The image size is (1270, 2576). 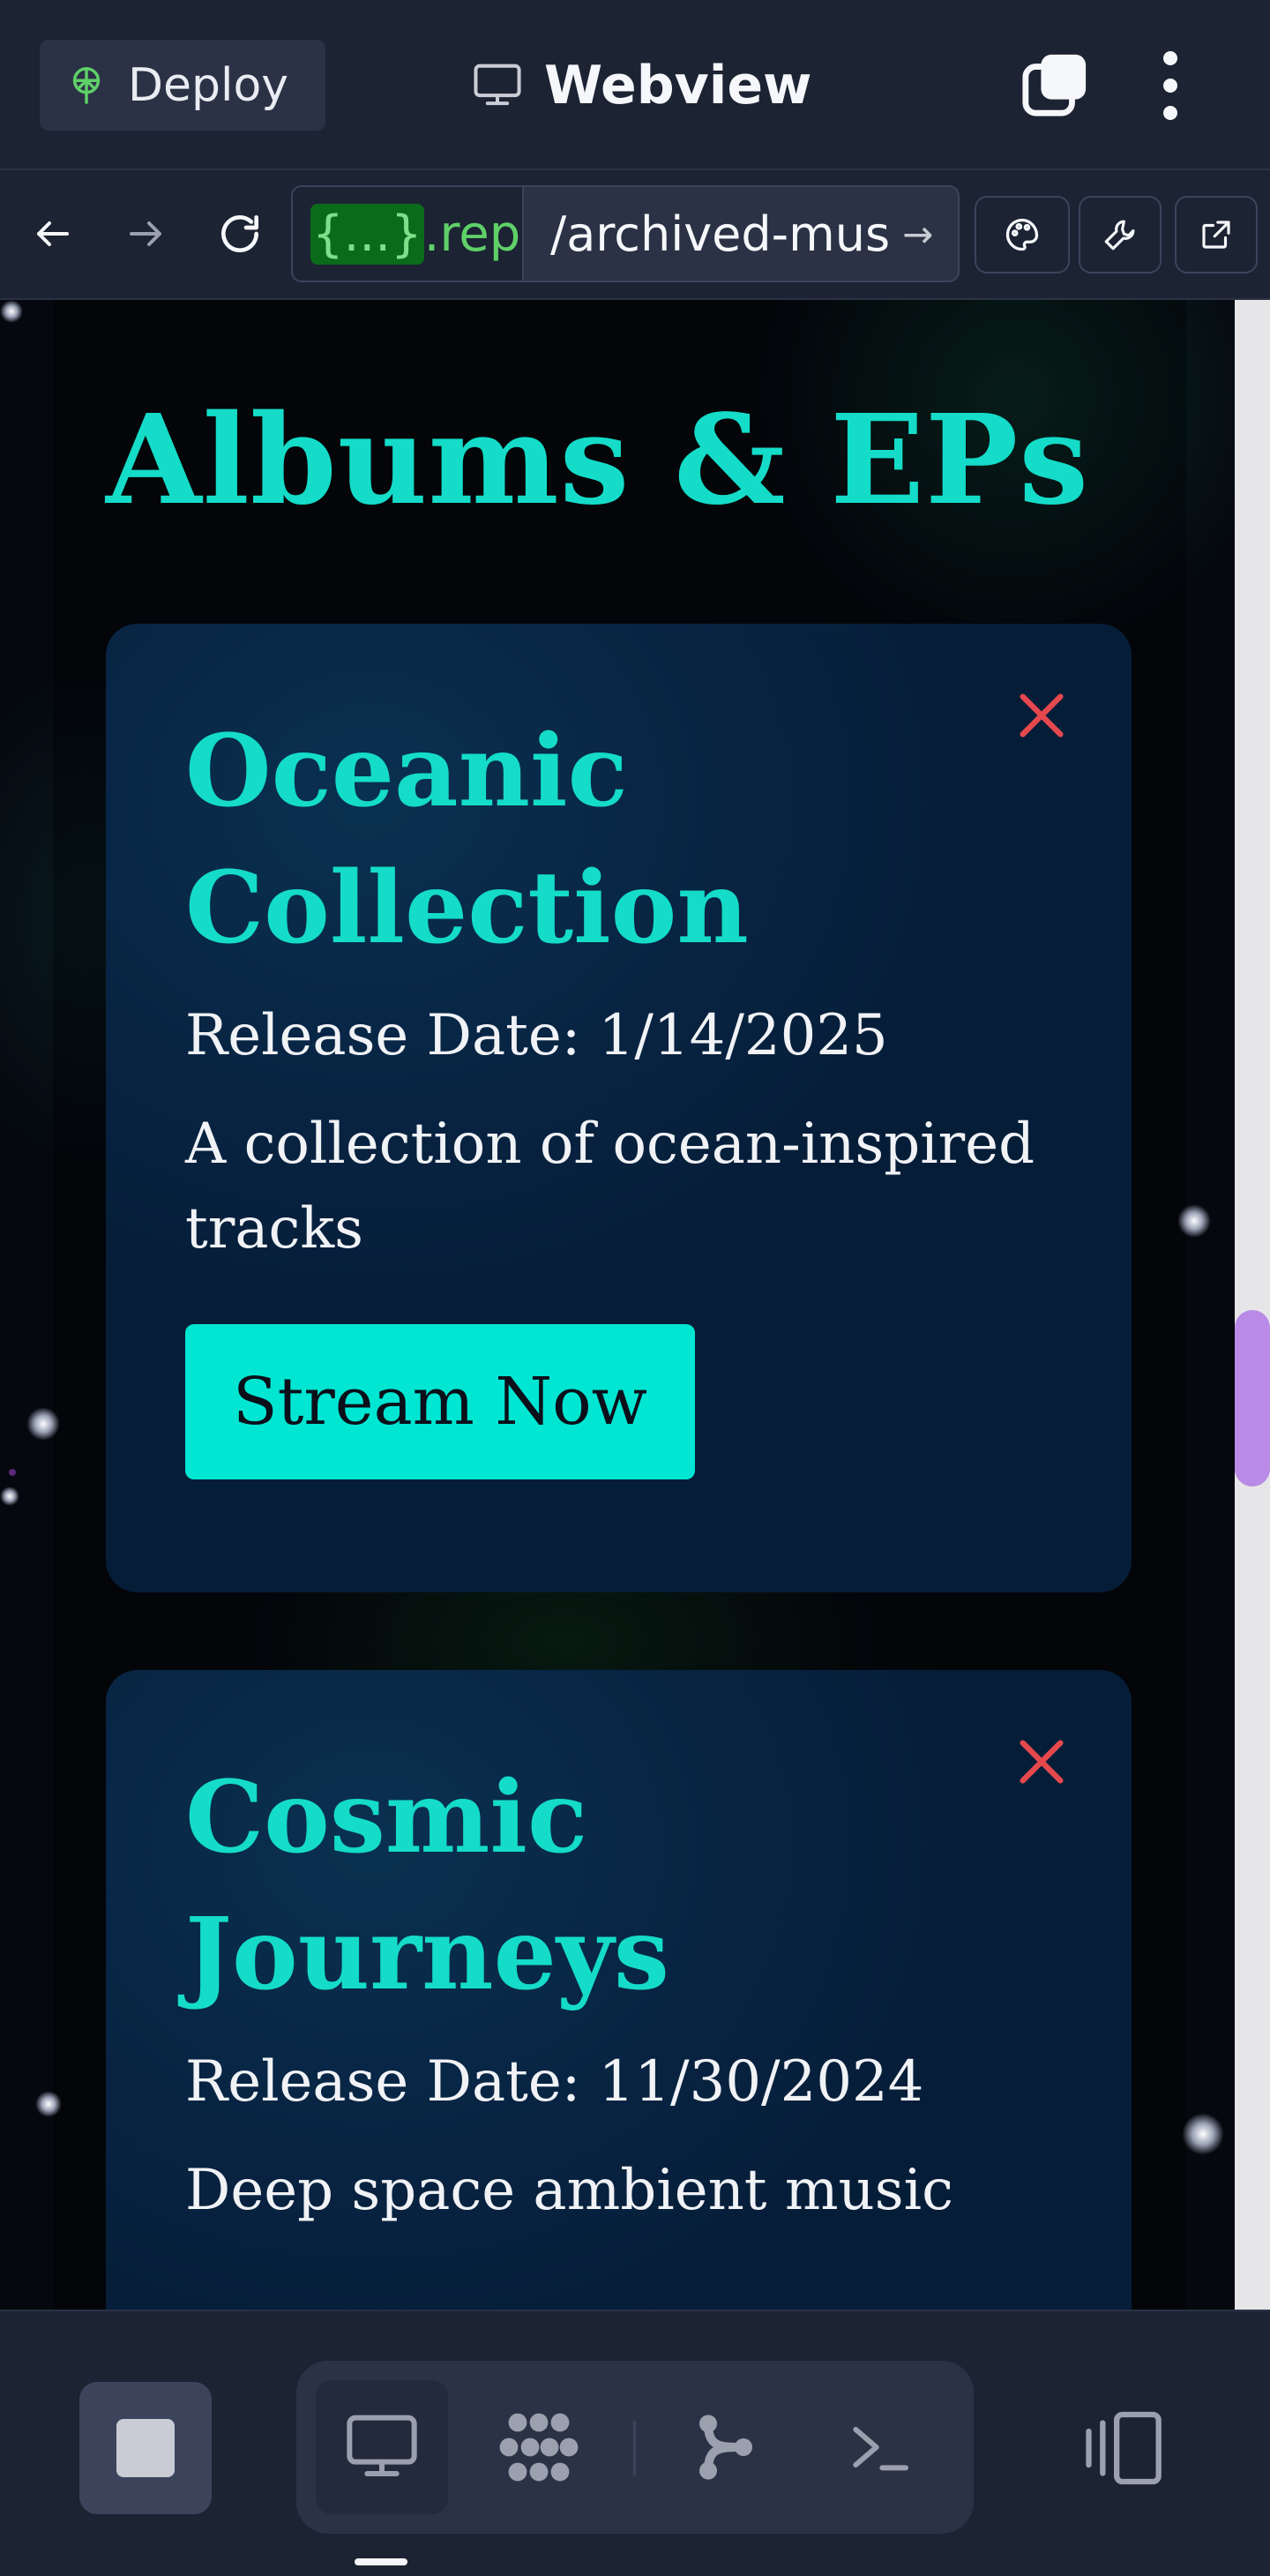 I want to click on reload-icon, so click(x=240, y=234).